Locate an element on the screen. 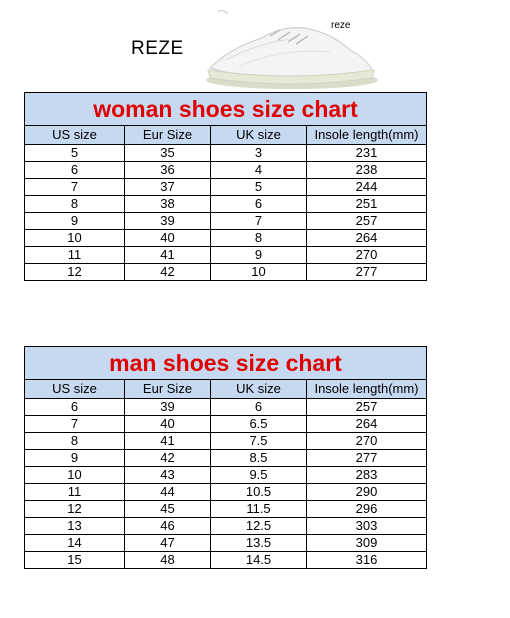  table-row: 5 35 3 231 is located at coordinates (225, 153).